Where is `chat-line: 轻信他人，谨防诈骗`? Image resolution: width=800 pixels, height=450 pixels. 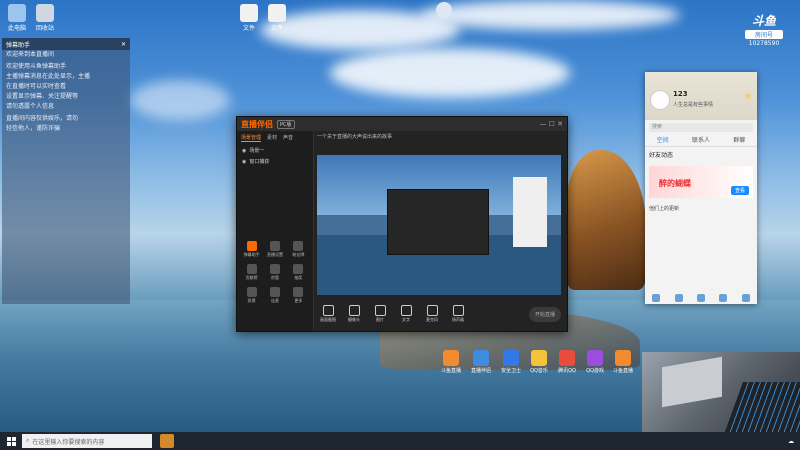
chat-line: 轻信他人，谨防诈骗 is located at coordinates (33, 128).